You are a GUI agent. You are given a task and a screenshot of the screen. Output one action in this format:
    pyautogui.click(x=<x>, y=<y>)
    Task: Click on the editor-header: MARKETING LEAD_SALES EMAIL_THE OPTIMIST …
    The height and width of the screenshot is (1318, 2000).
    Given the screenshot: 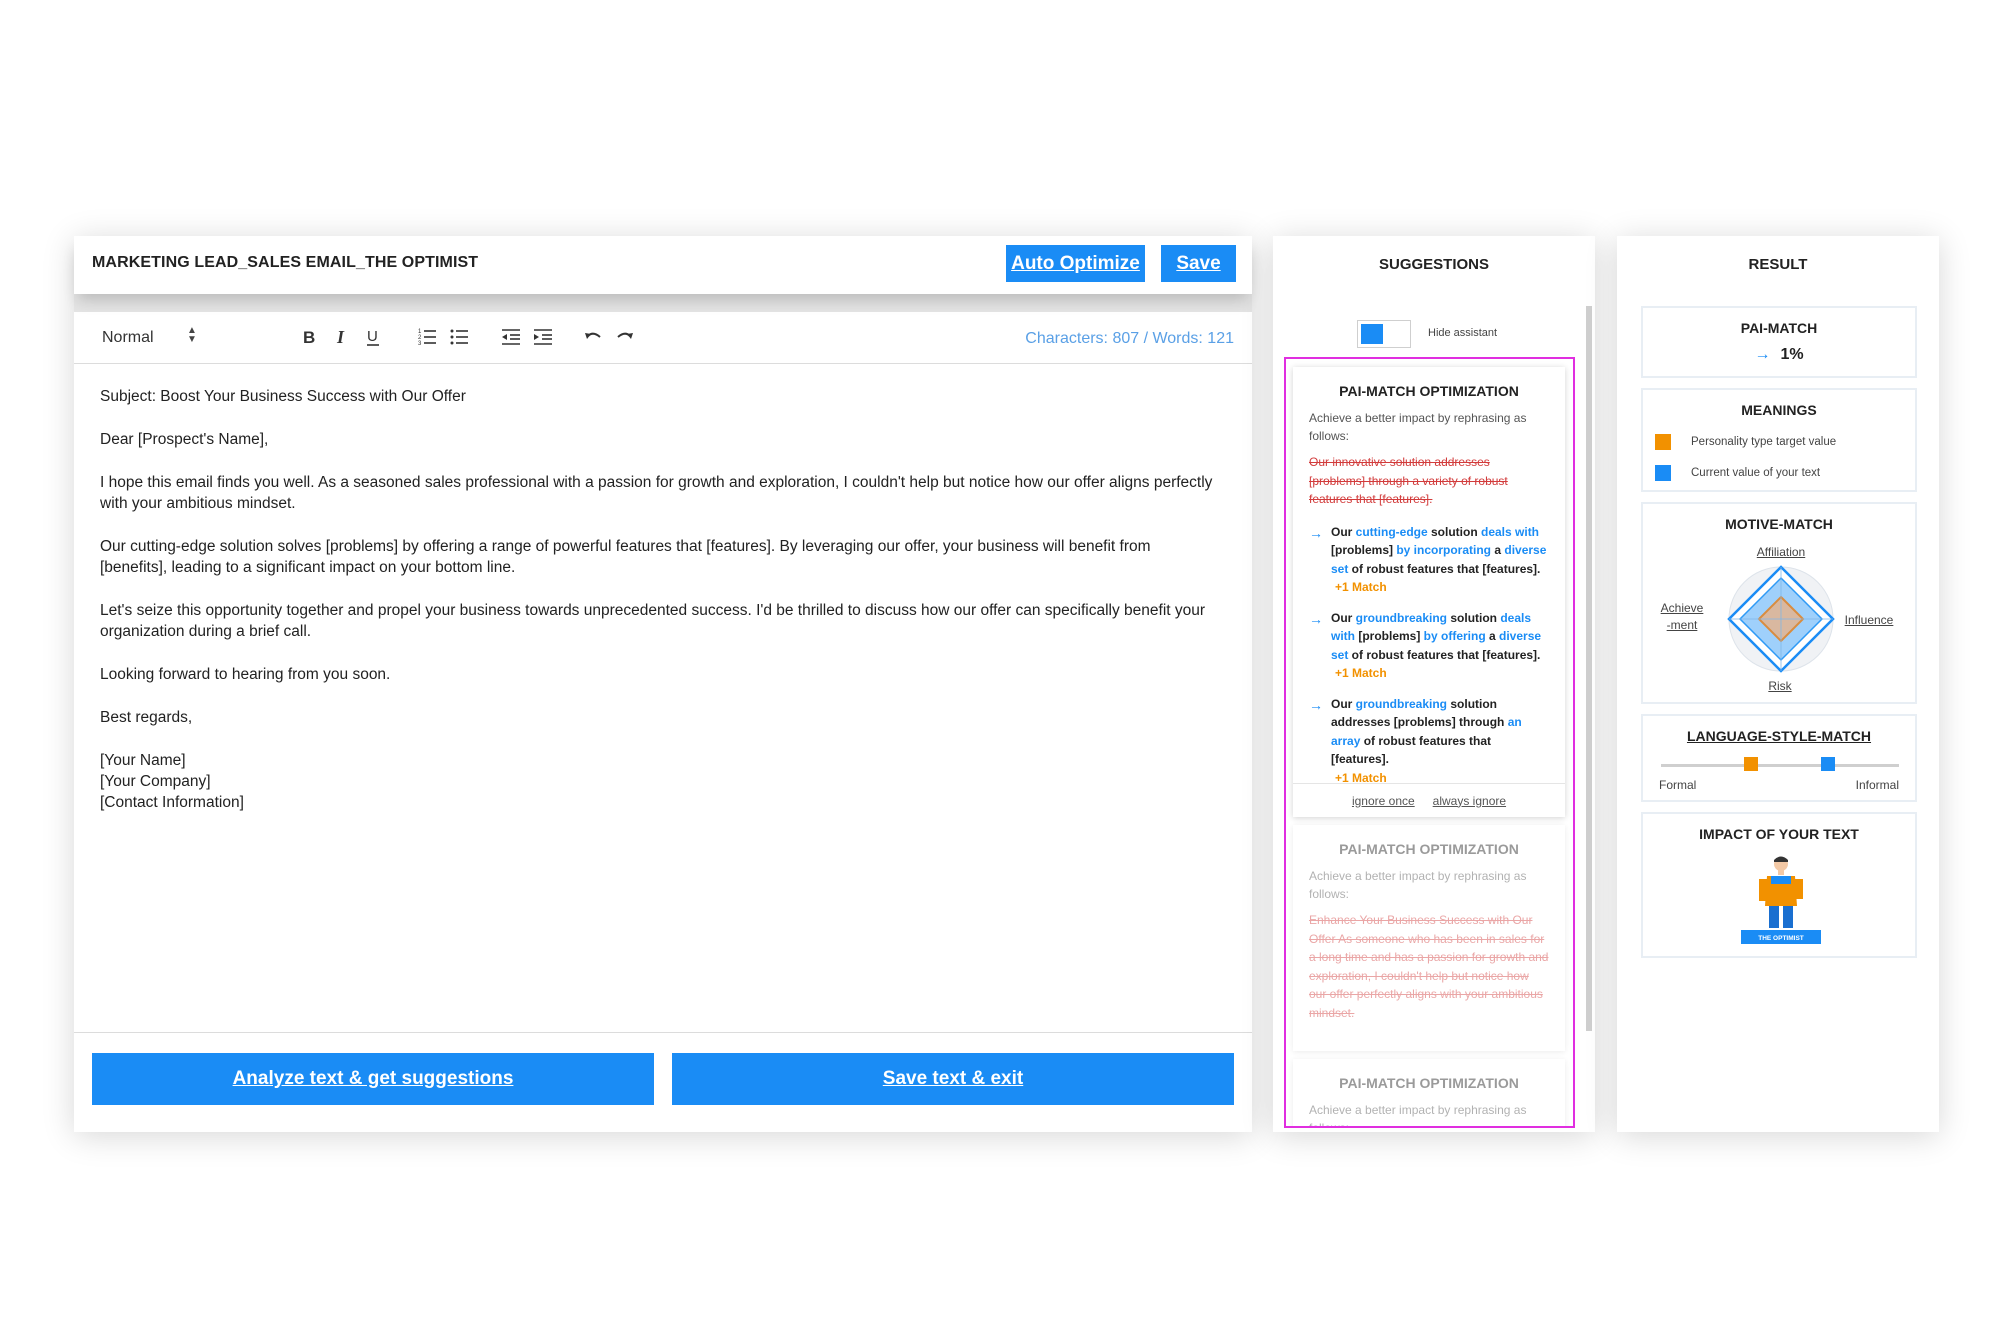 What is the action you would take?
    pyautogui.click(x=663, y=265)
    